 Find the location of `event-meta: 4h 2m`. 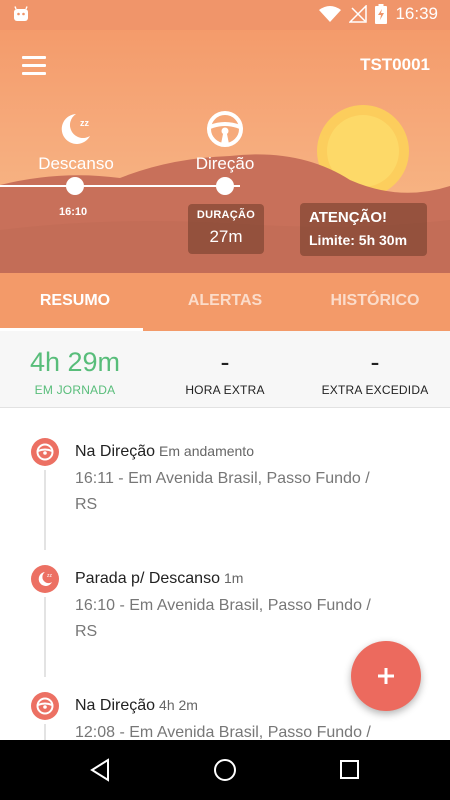

event-meta: 4h 2m is located at coordinates (178, 705).